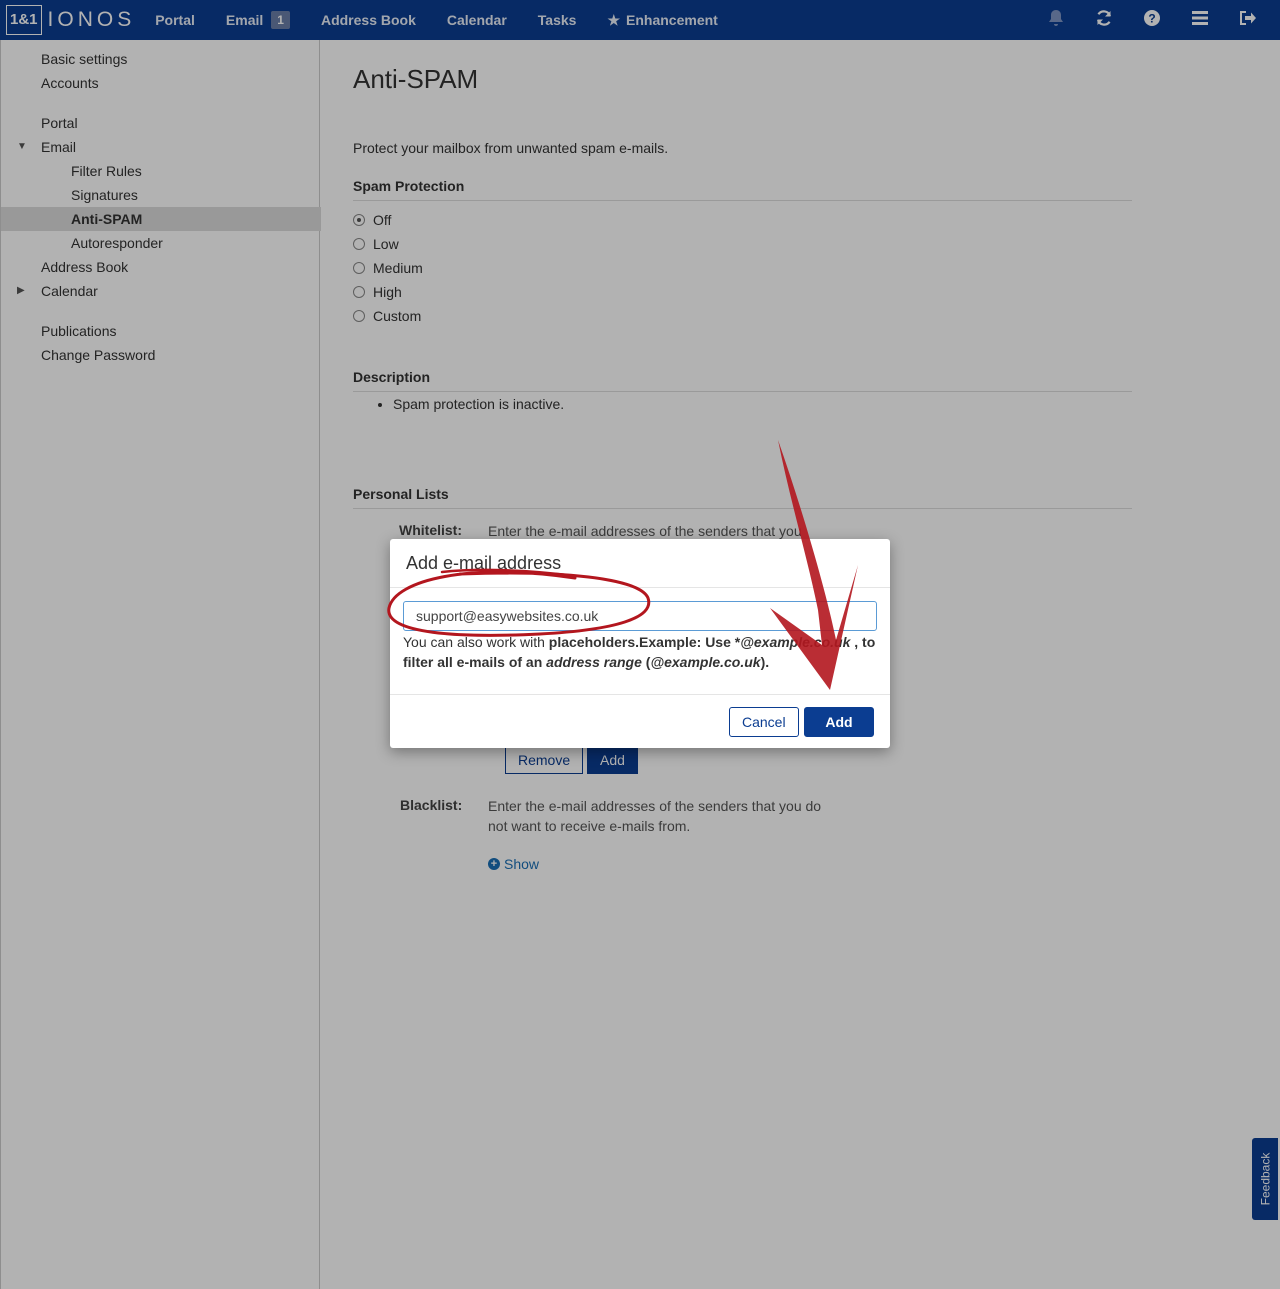 The height and width of the screenshot is (1289, 1280). I want to click on dialog-add-button: Add, so click(839, 722).